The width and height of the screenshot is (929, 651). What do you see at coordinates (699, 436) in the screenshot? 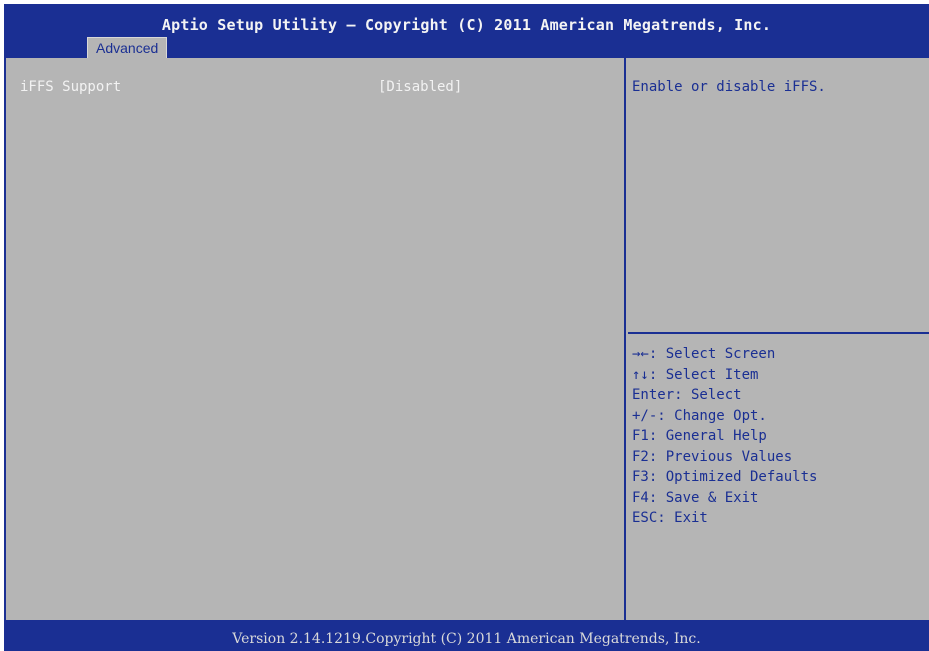
I see `key-legend-item: F1: General Help` at bounding box center [699, 436].